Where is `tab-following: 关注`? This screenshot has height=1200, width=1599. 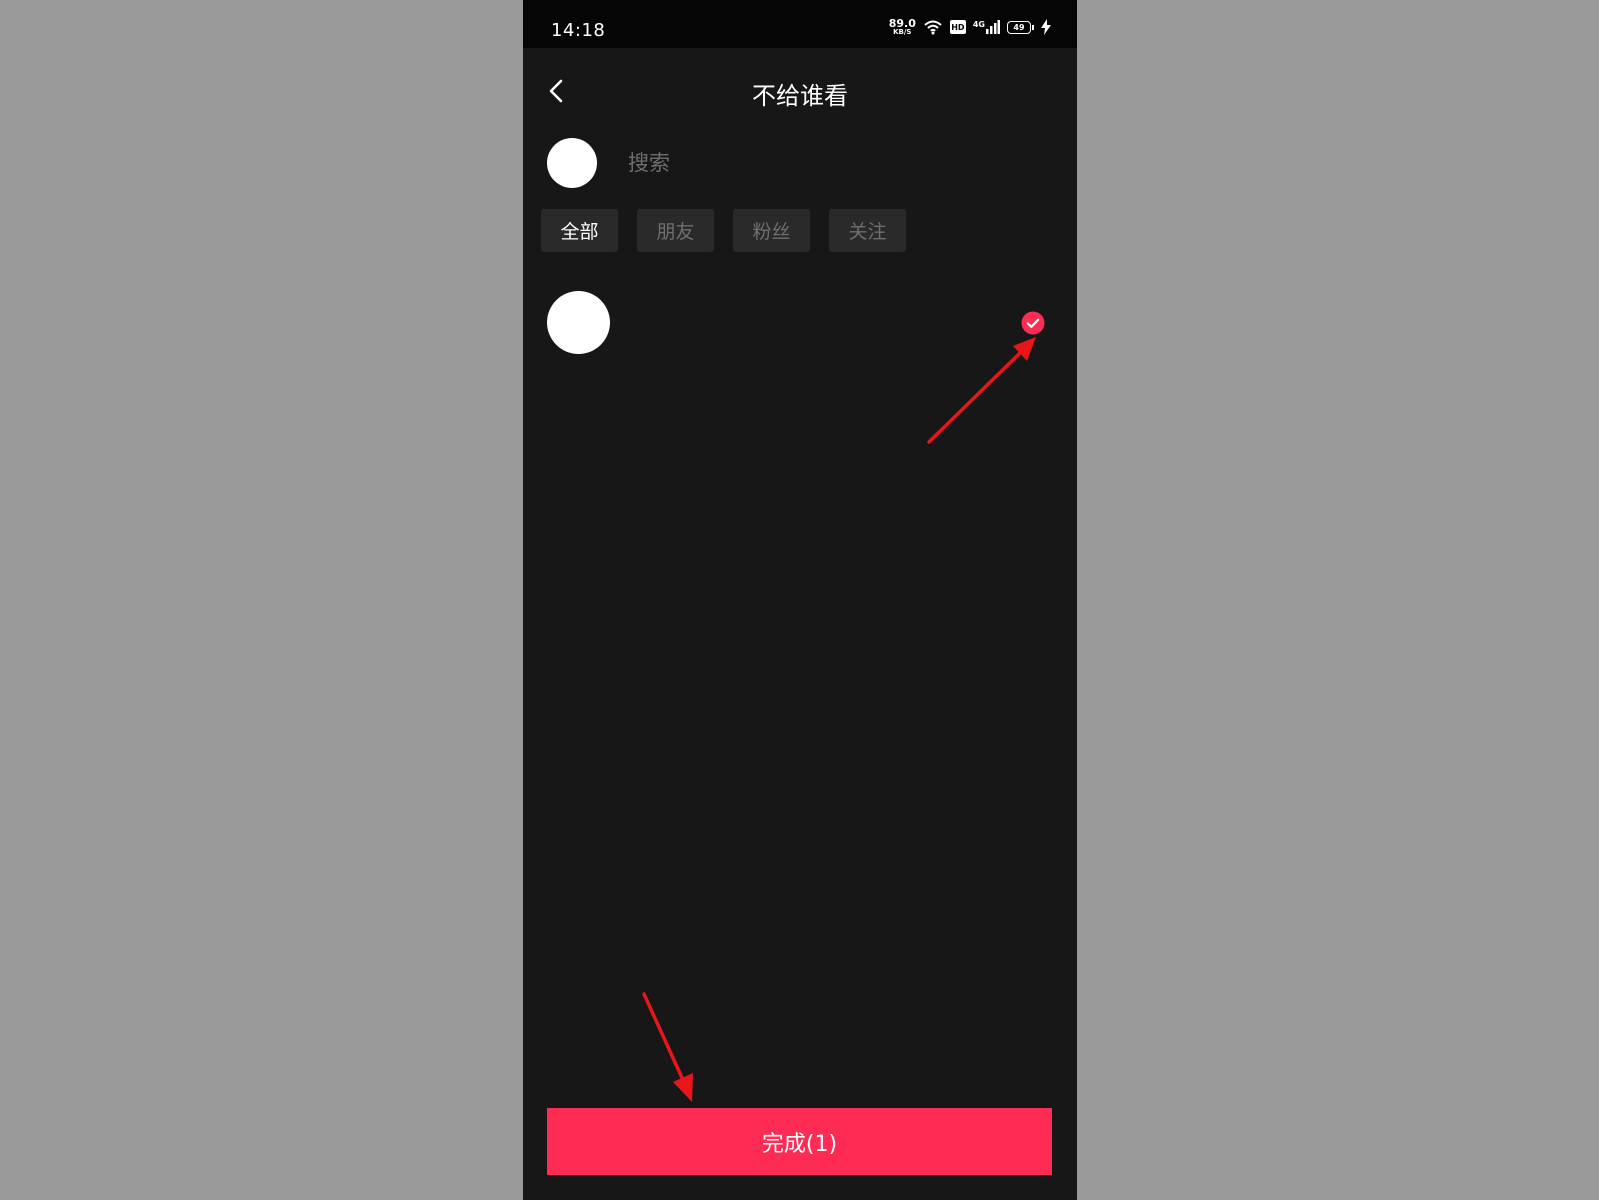
tab-following: 关注 is located at coordinates (867, 230).